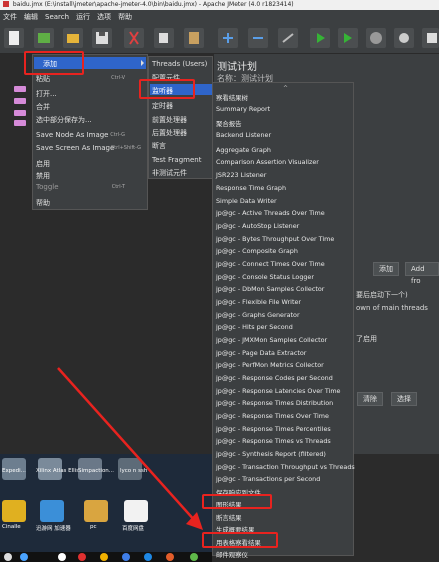 This screenshot has height=562, width=439. Describe the element at coordinates (176, 160) in the screenshot. I see `menu-item-test-fragment: Test Fragment` at that location.